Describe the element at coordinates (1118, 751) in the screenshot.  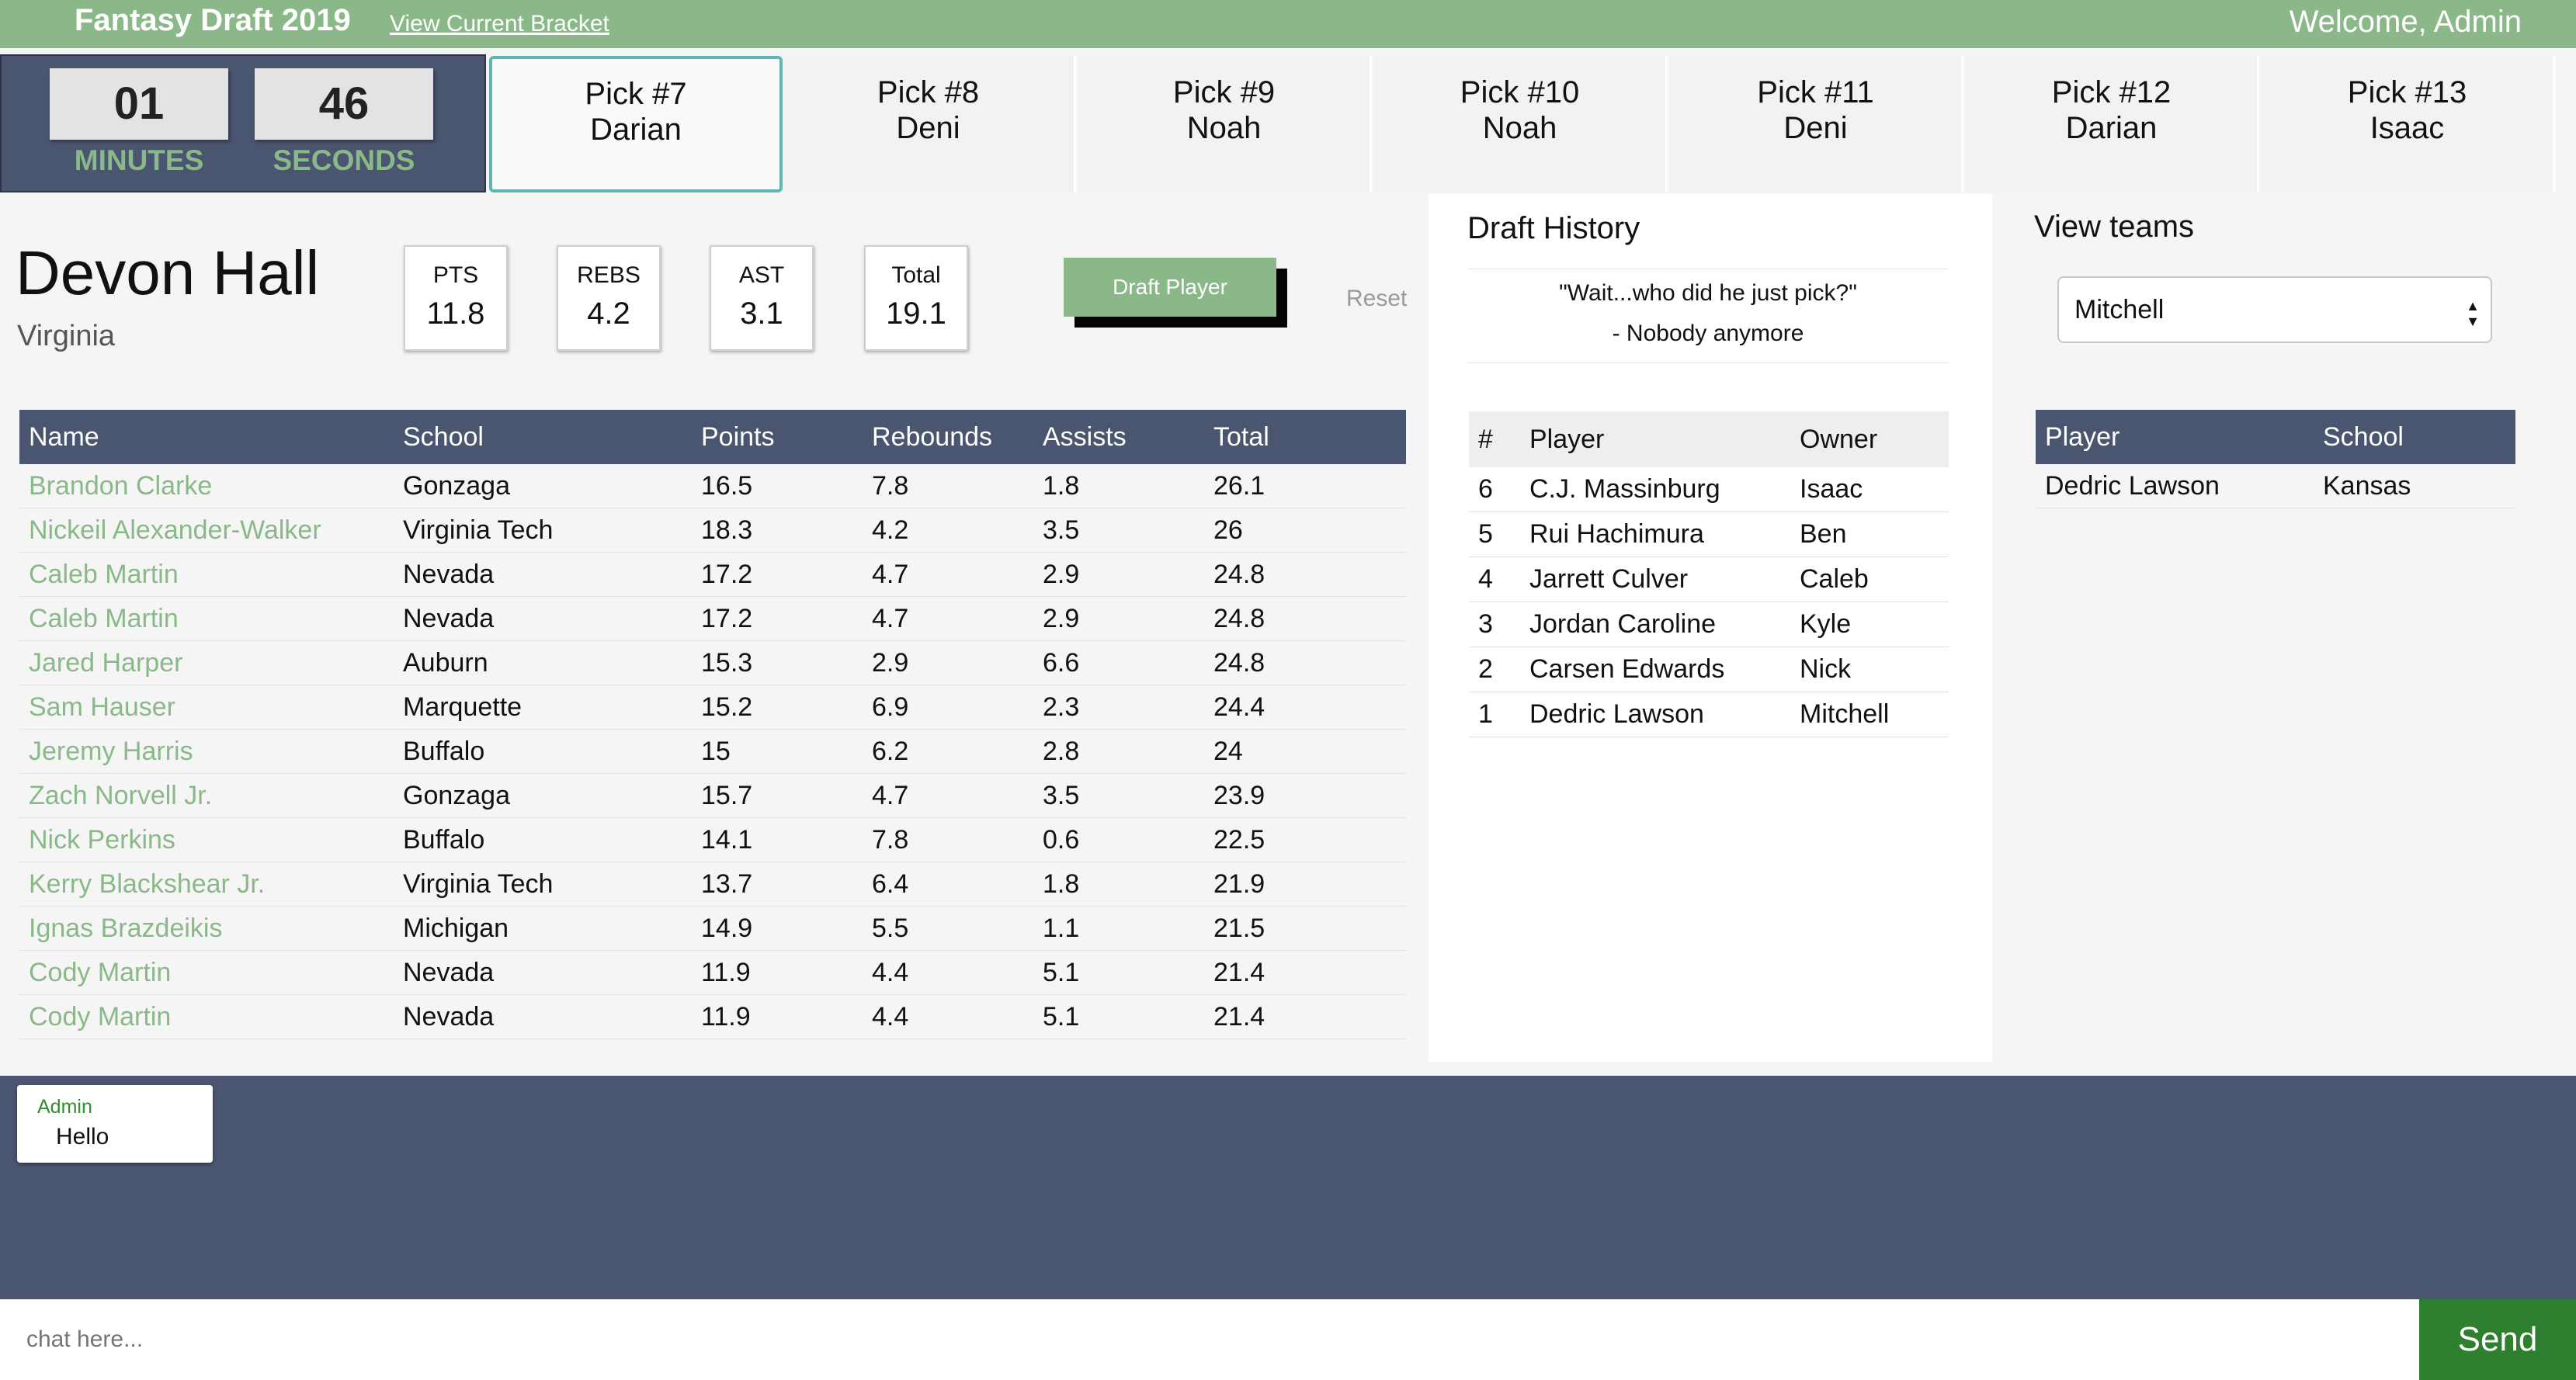
I see `assists-cell: 2.8` at that location.